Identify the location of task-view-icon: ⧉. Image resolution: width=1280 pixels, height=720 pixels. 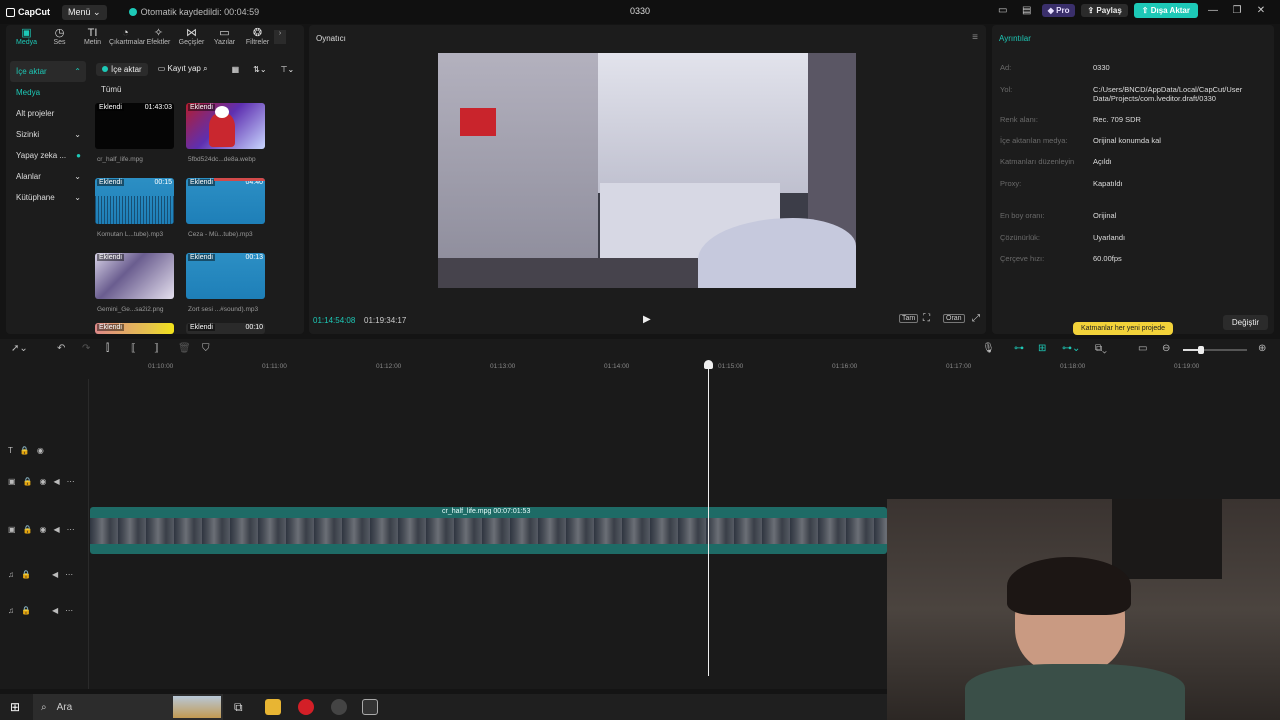
(238, 707).